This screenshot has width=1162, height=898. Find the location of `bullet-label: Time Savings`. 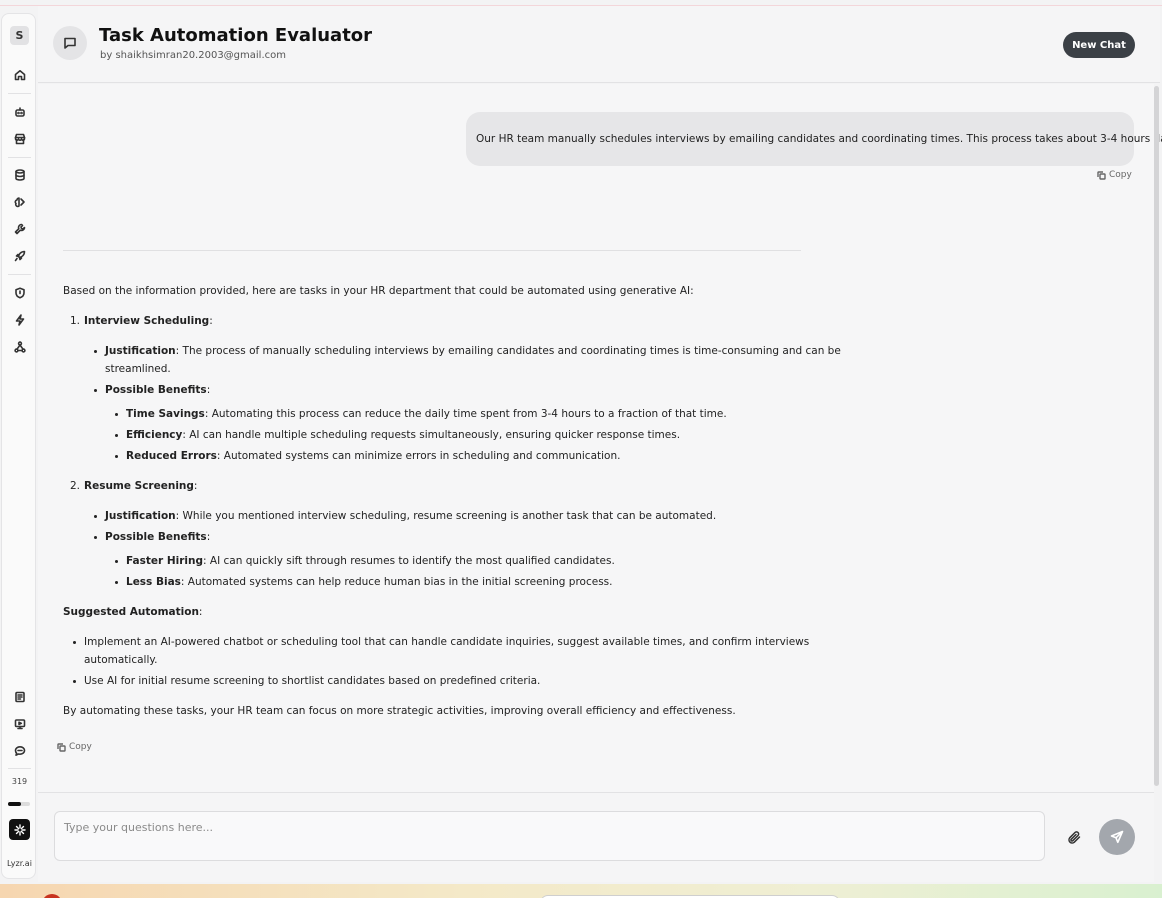

bullet-label: Time Savings is located at coordinates (165, 414).